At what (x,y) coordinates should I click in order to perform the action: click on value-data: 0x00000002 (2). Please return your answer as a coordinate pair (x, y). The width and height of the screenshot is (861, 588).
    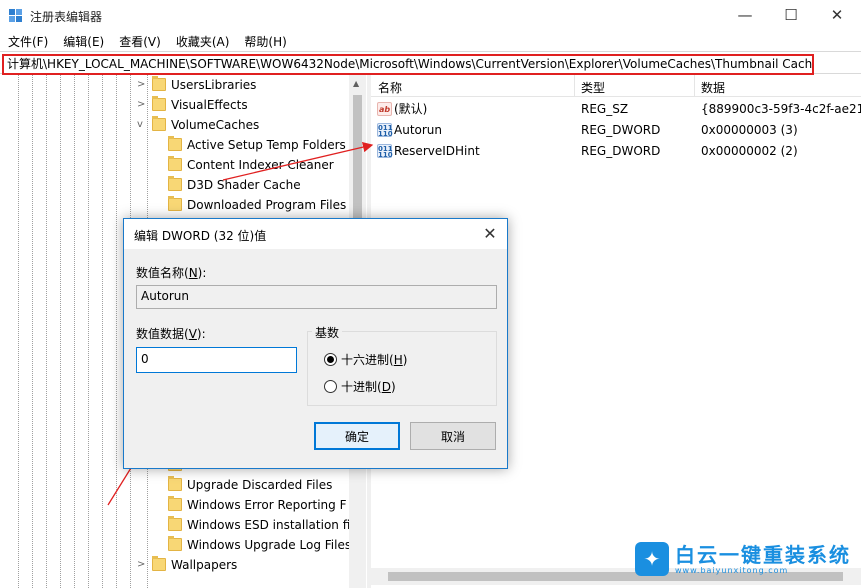
    Looking at the image, I should click on (749, 151).